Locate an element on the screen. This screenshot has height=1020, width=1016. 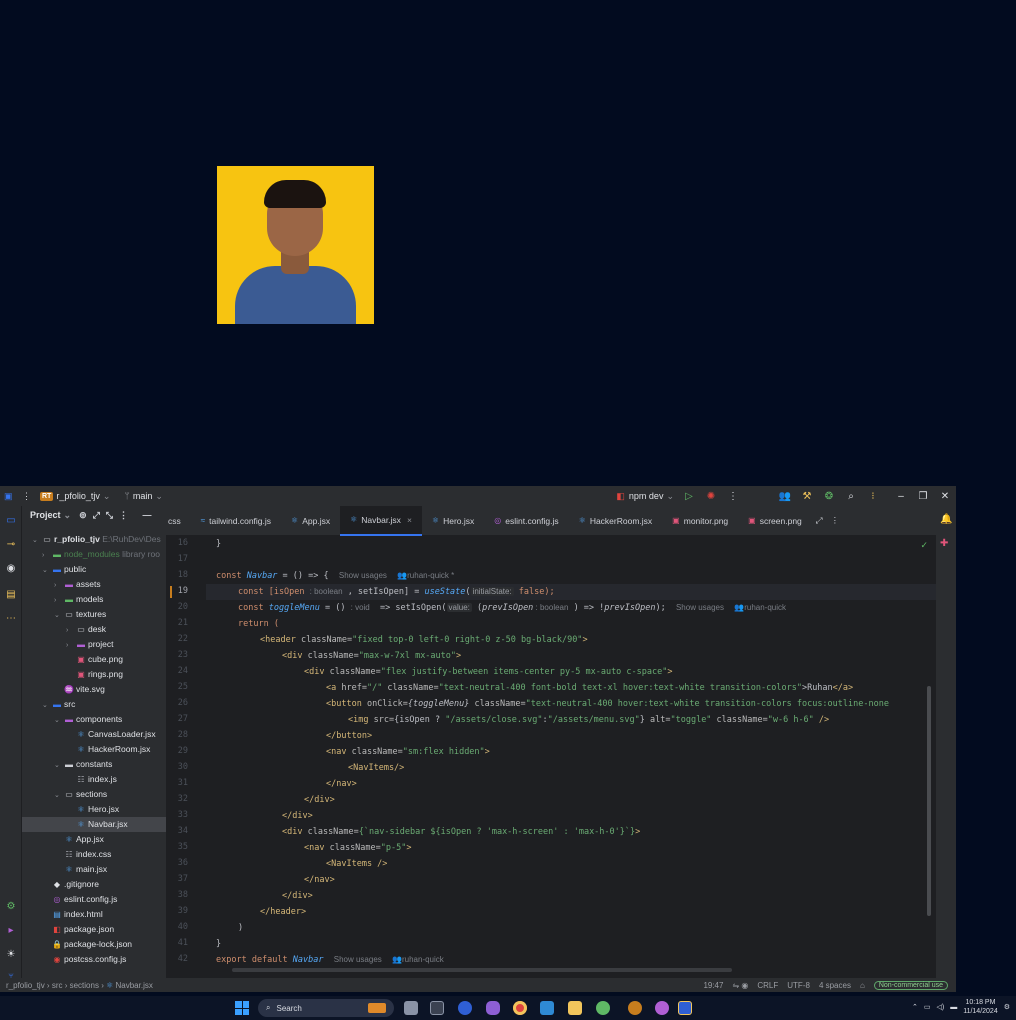
tab-eslint-config: ◎ eslint.config.js is located at coordinates (526, 521).